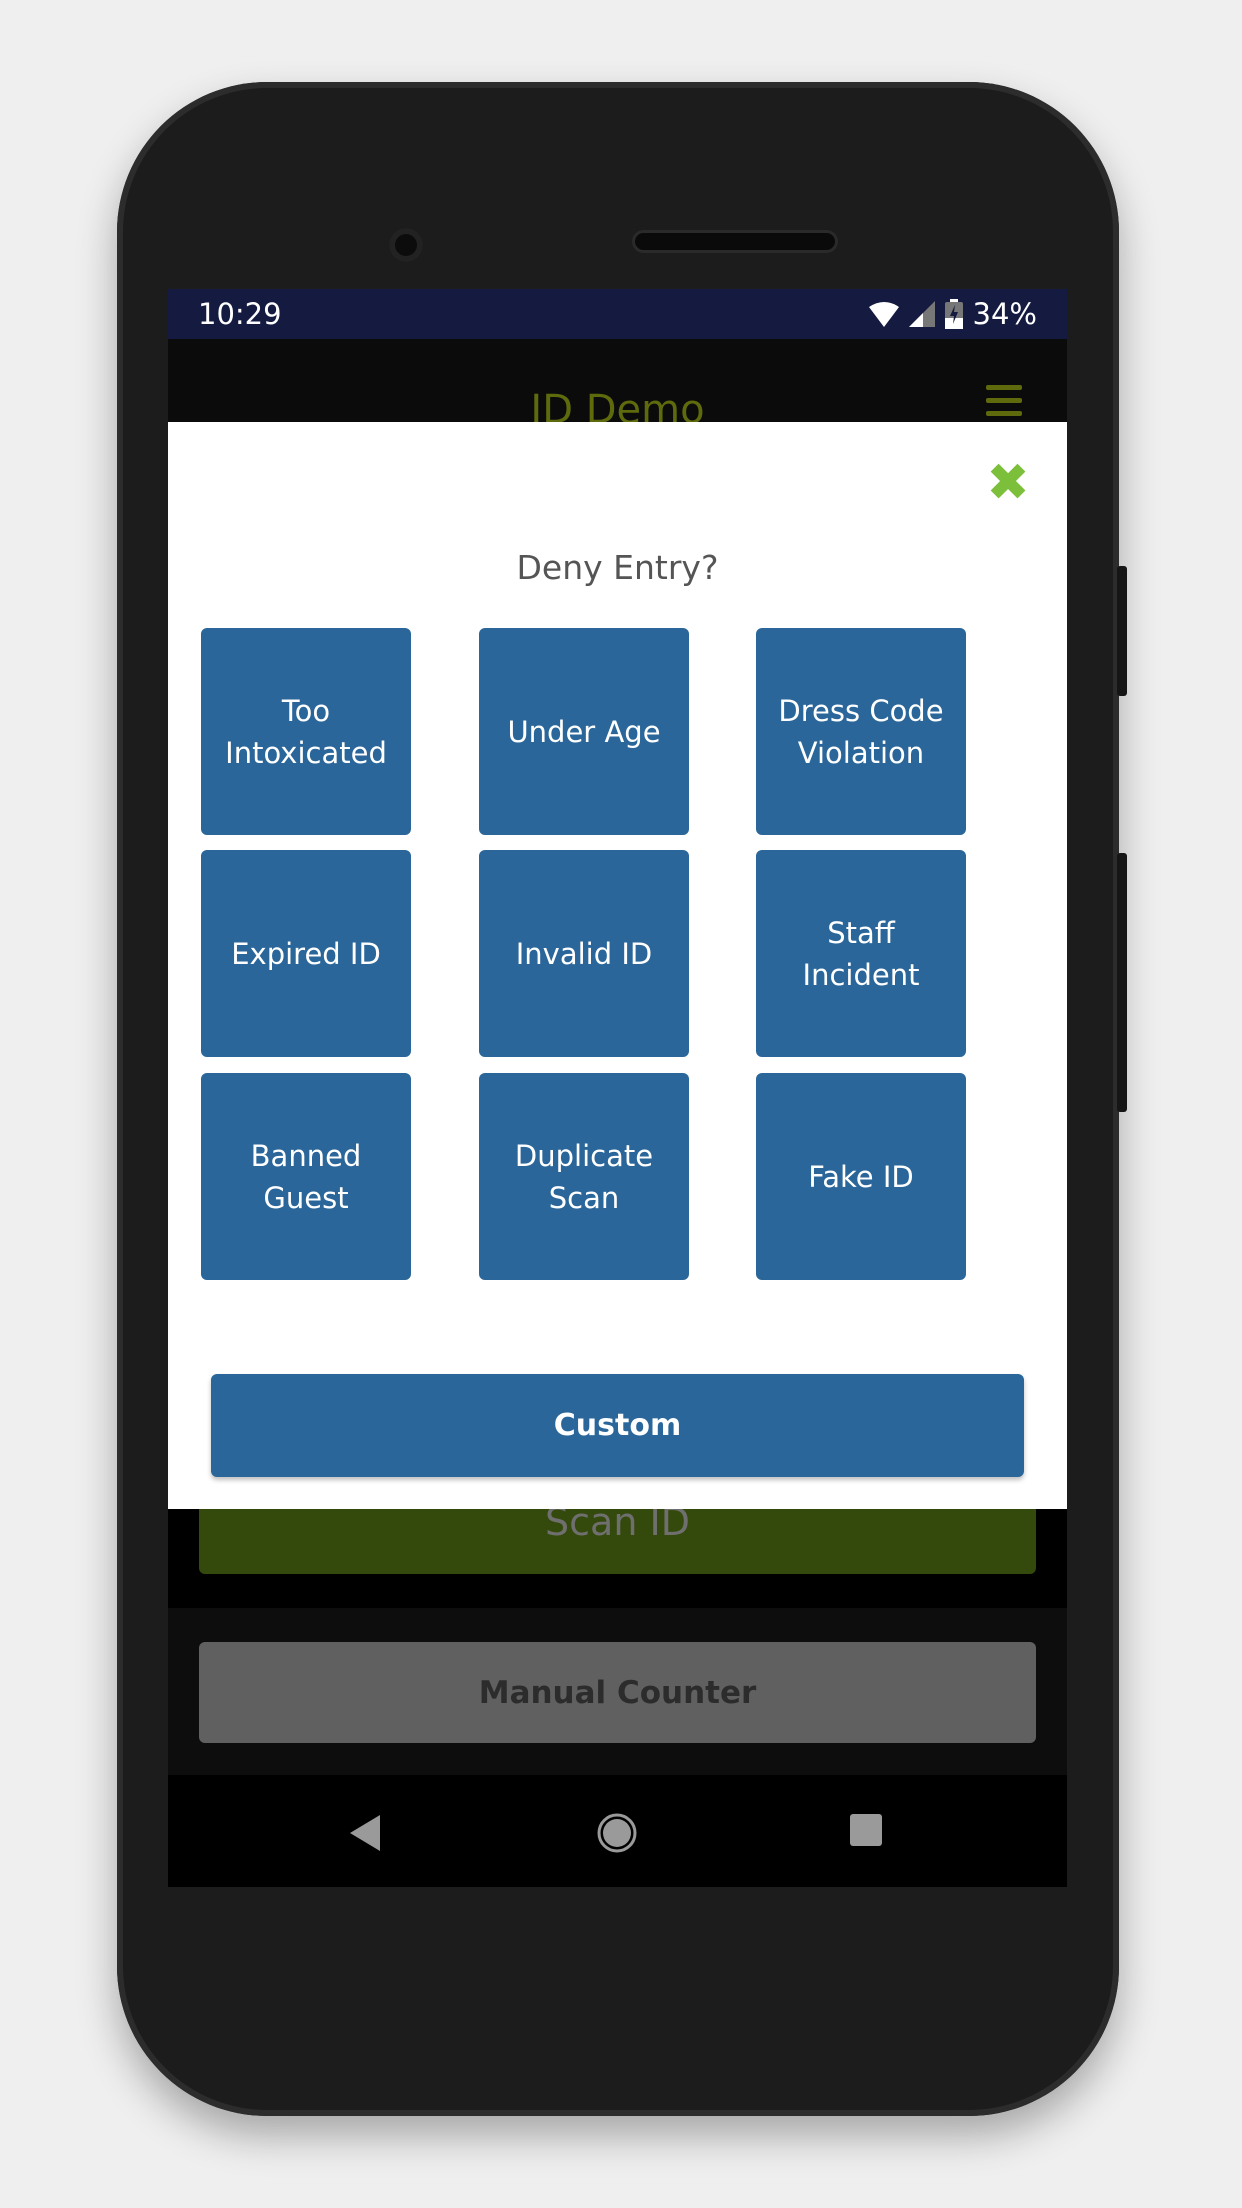 The height and width of the screenshot is (2208, 1242). What do you see at coordinates (1122, 982) in the screenshot?
I see `volume-button` at bounding box center [1122, 982].